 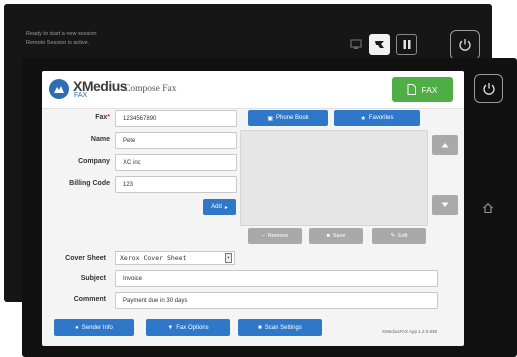 I want to click on fax-options-button: ▼ Fax Options, so click(x=188, y=327).